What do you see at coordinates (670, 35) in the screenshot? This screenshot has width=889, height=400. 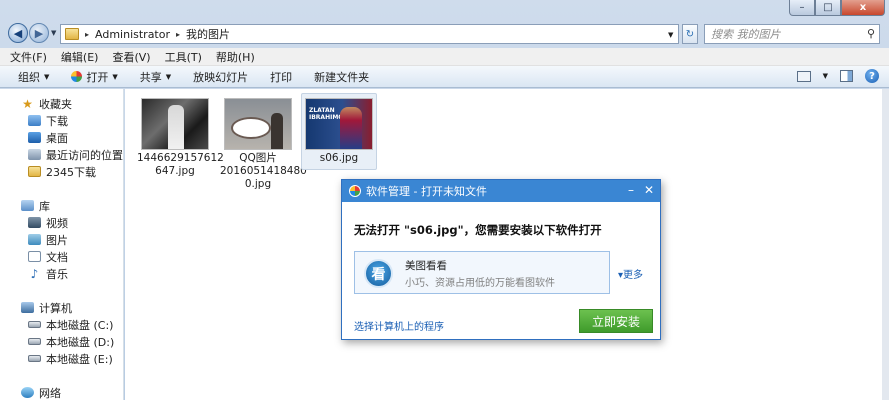 I see `address-dropdown-icon: ▼` at bounding box center [670, 35].